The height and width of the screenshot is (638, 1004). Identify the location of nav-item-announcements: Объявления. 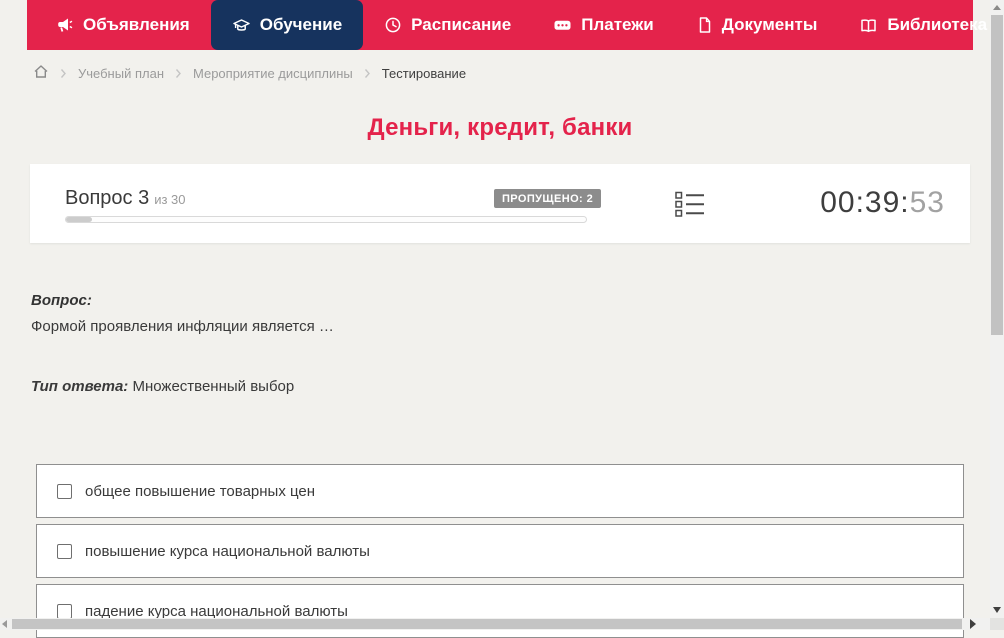
(123, 25).